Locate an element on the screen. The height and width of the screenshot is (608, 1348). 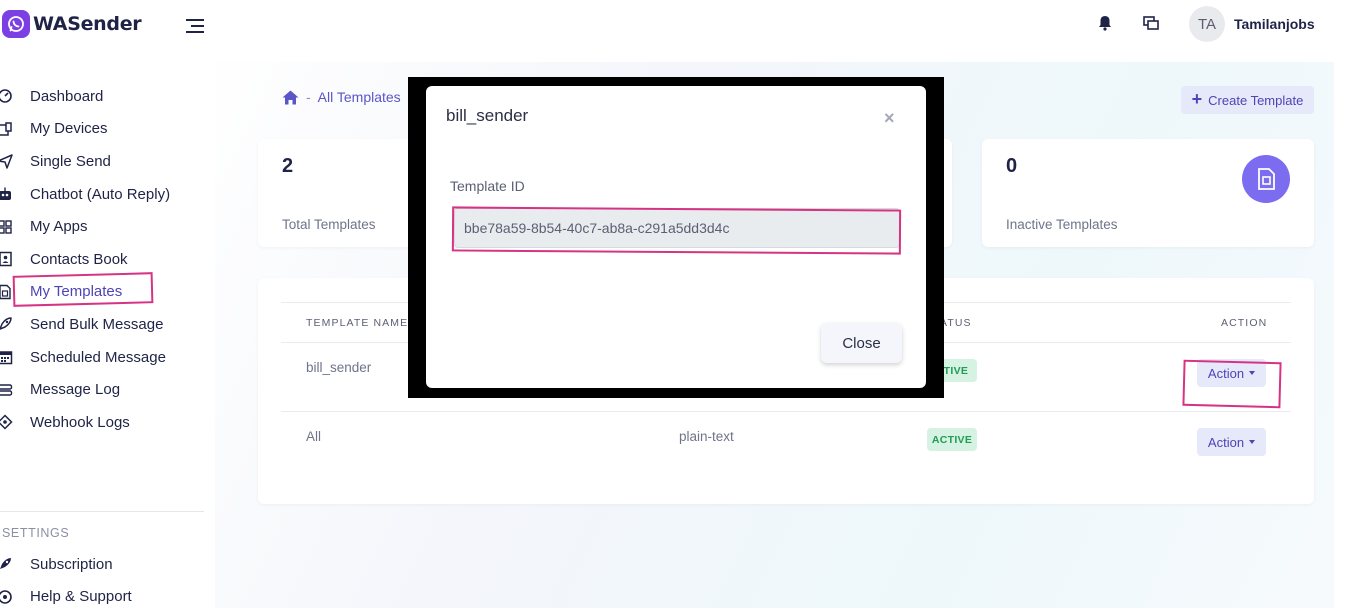
column-header-template-name: TEMPLATE NAME is located at coordinates (357, 323).